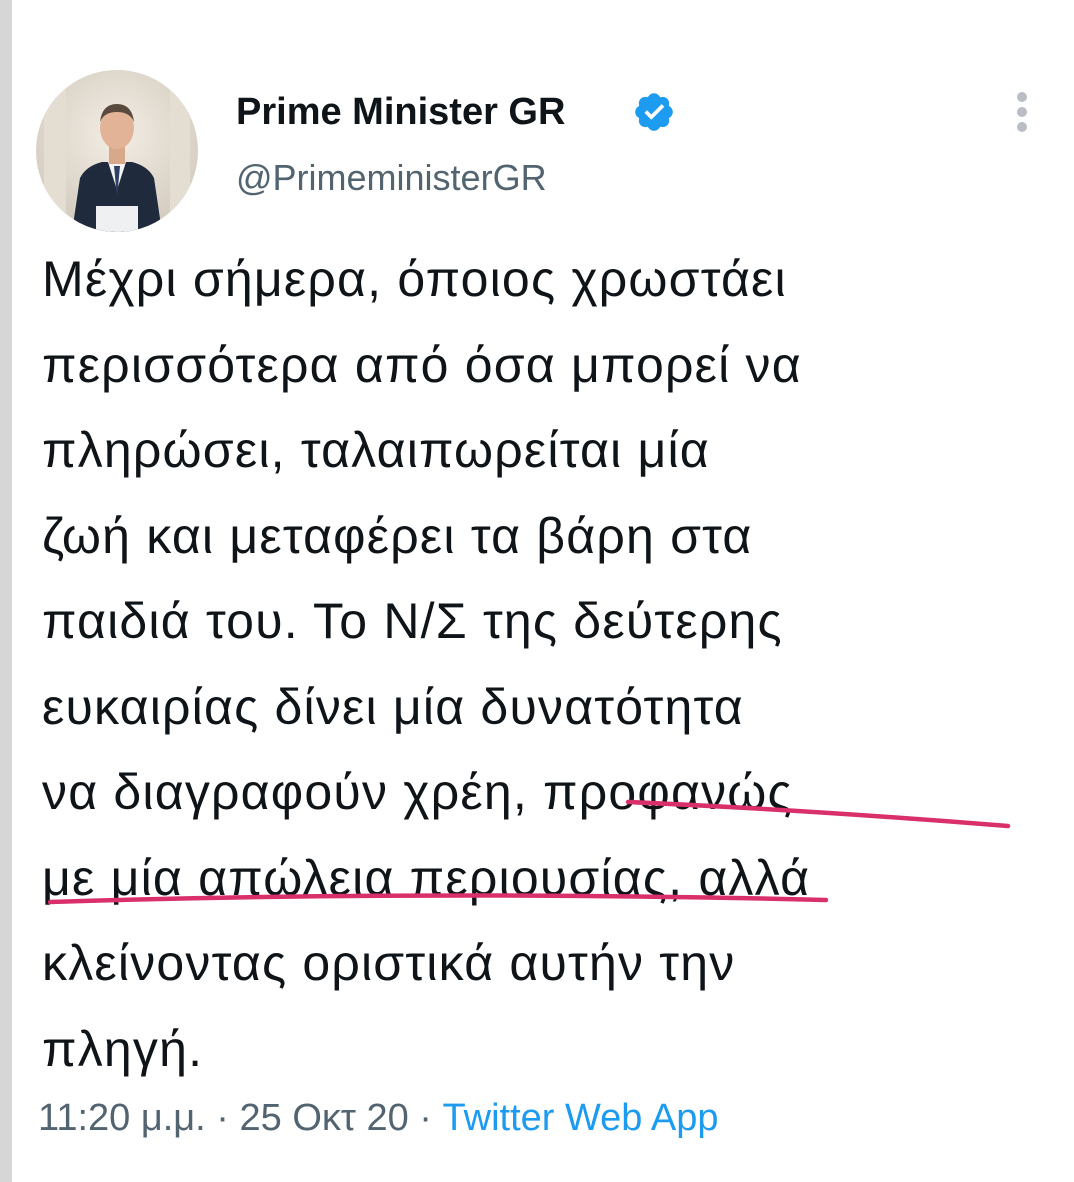 This screenshot has height=1182, width=1074. I want to click on author-display-name: Prime Minister GR, so click(400, 112).